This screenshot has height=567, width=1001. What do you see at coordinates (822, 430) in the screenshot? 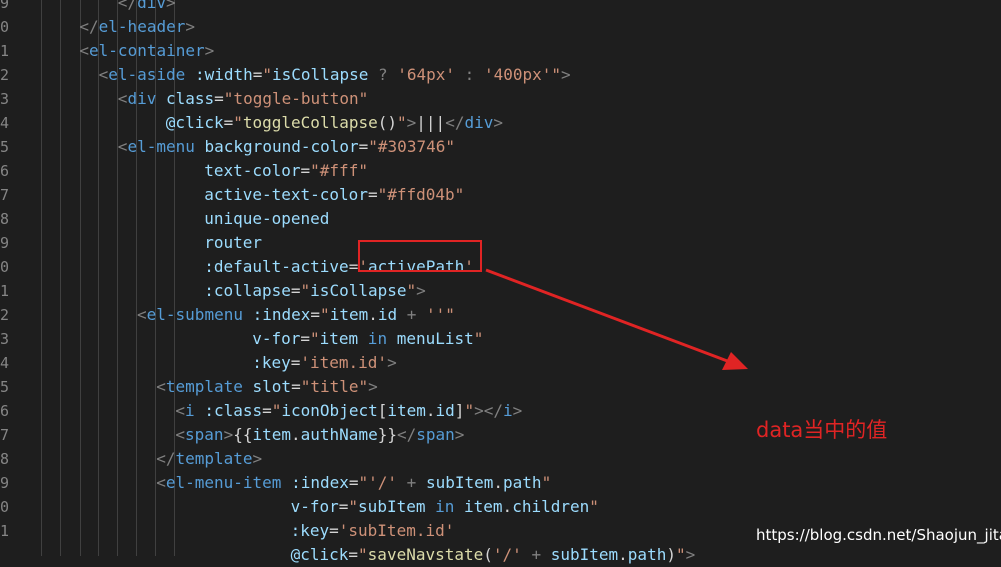
I see `annotation-label: data当中的值` at bounding box center [822, 430].